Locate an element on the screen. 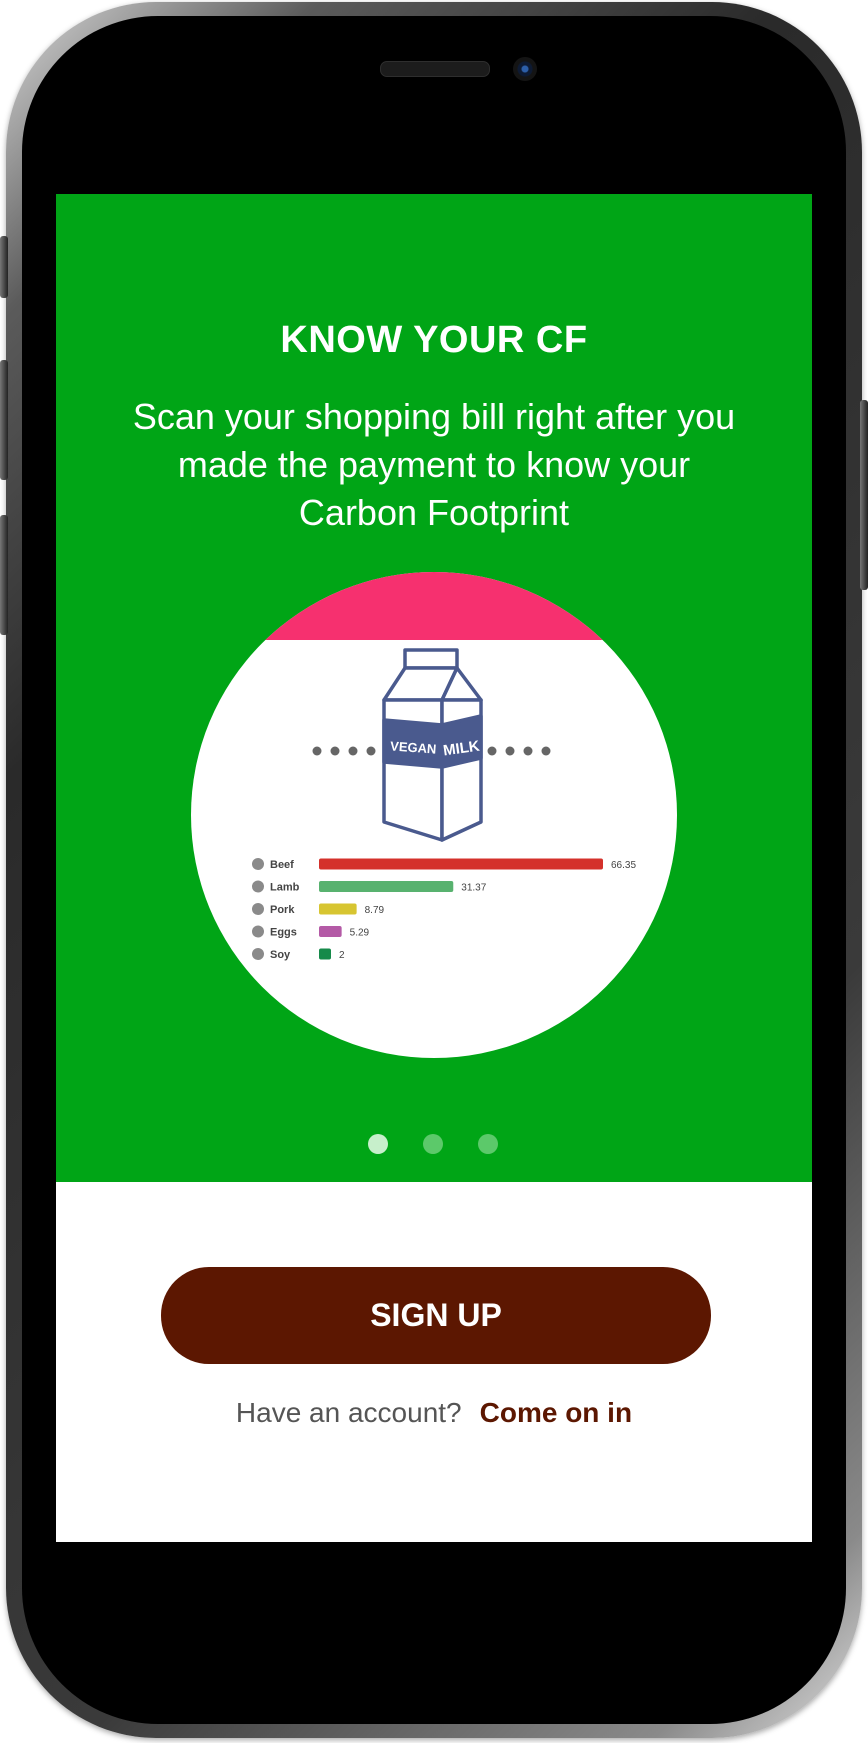 This screenshot has width=868, height=1743. login-link: Come on in is located at coordinates (556, 1412).